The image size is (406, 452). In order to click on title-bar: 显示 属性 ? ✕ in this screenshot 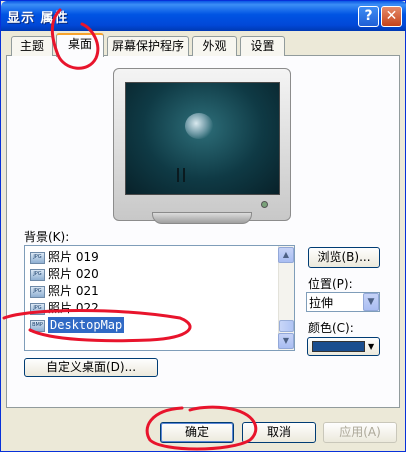, I will do `click(203, 16)`.